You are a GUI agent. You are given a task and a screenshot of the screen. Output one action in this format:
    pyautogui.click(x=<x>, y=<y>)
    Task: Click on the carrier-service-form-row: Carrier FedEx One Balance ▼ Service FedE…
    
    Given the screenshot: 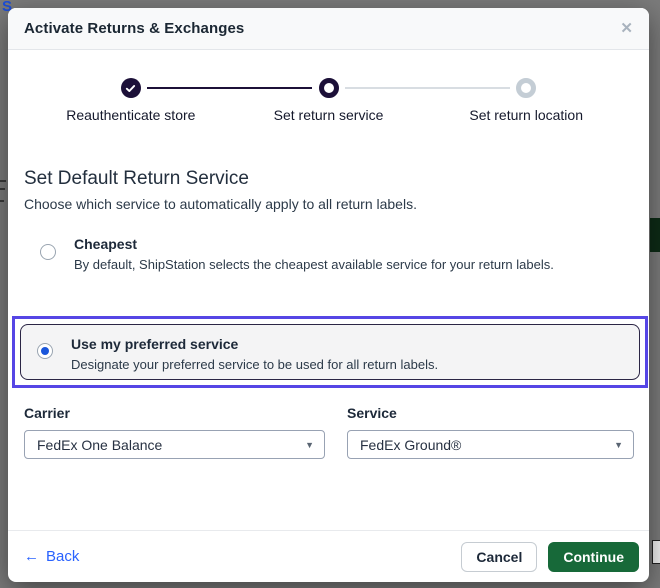 What is the action you would take?
    pyautogui.click(x=329, y=432)
    